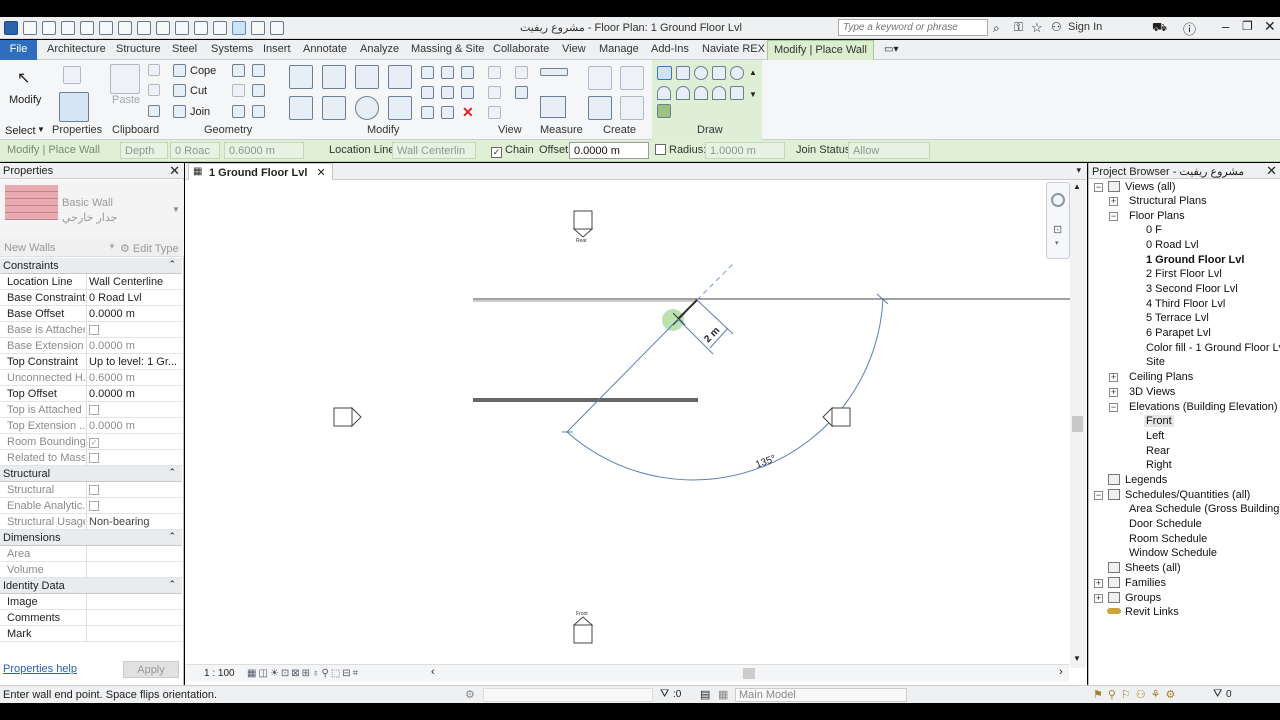  I want to click on close-view-icon: ✕, so click(320, 173).